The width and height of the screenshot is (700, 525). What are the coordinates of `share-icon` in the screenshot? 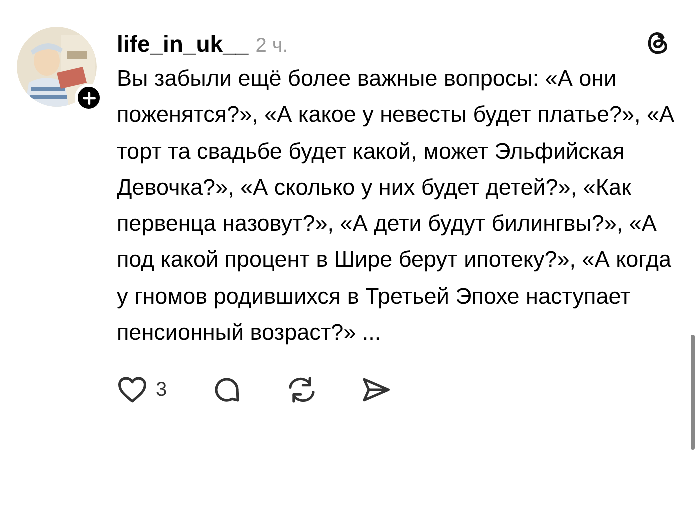 It's located at (376, 390).